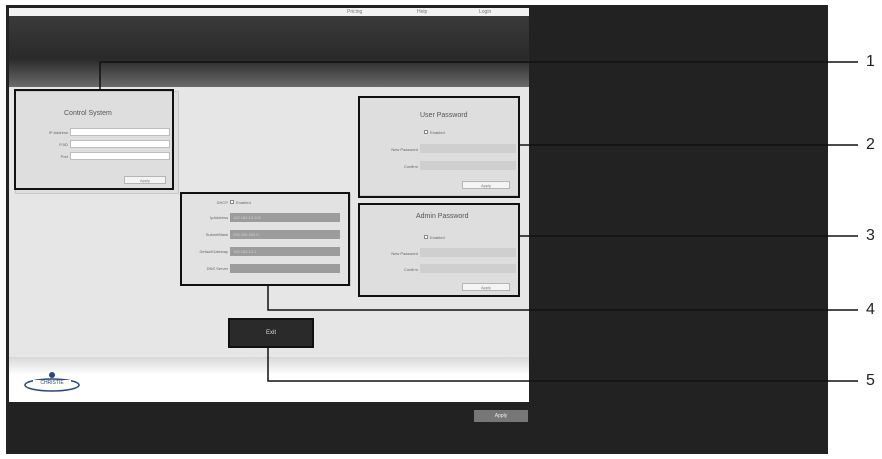  Describe the element at coordinates (422, 12) in the screenshot. I see `top-link-2: Help` at that location.